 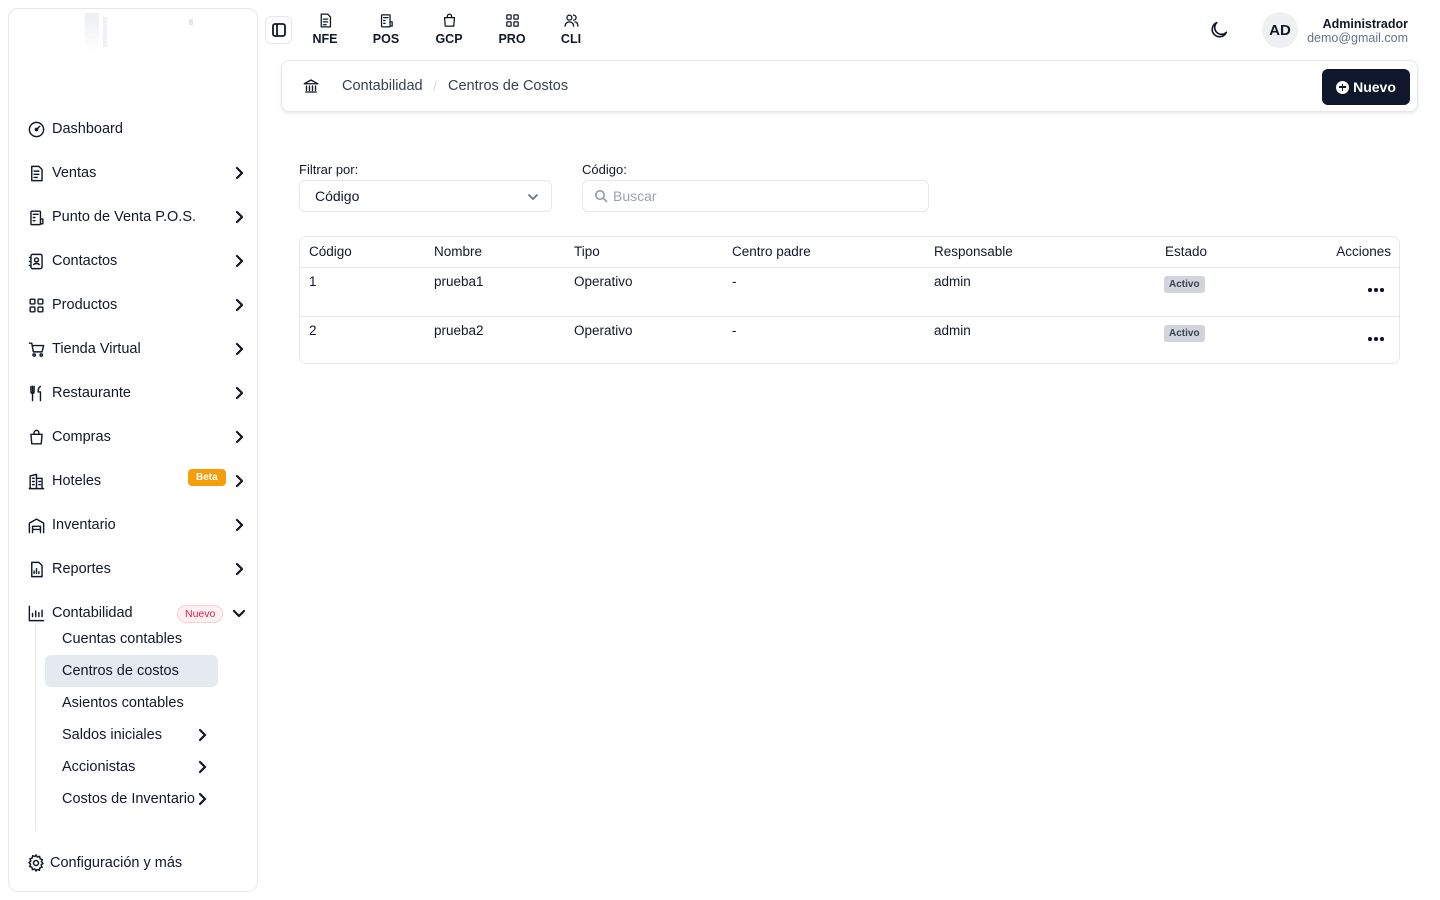 I want to click on sidebar-item-productos: Productos, so click(x=133, y=305).